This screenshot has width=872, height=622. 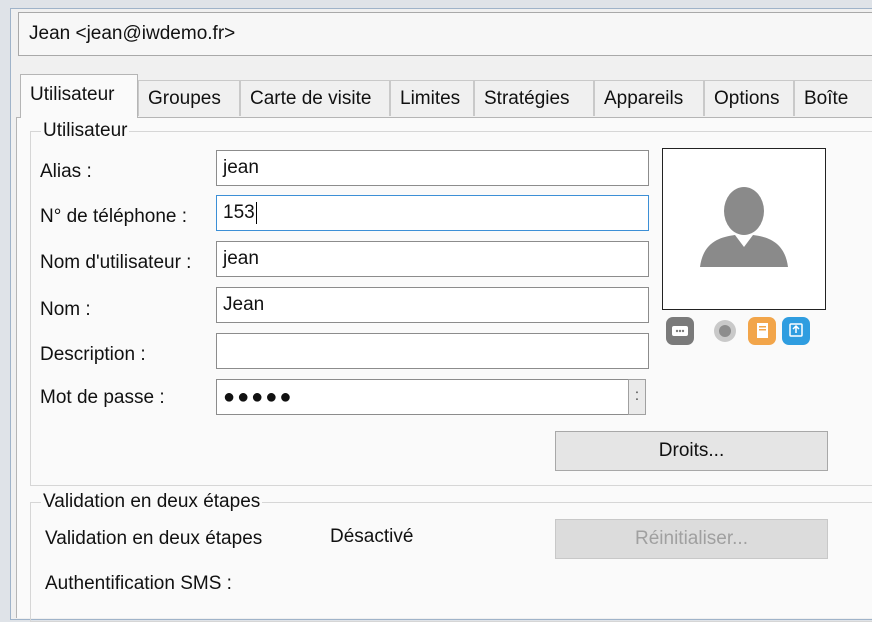 I want to click on tab-utilisateur: Utilisateur, so click(x=79, y=96).